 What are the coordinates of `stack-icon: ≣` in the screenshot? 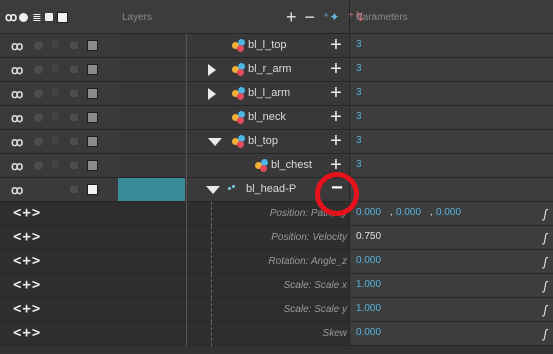 It's located at (36, 17).